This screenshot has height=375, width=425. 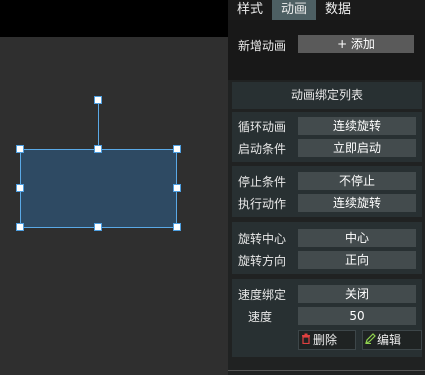 I want to click on speed-input: 50, so click(x=357, y=316).